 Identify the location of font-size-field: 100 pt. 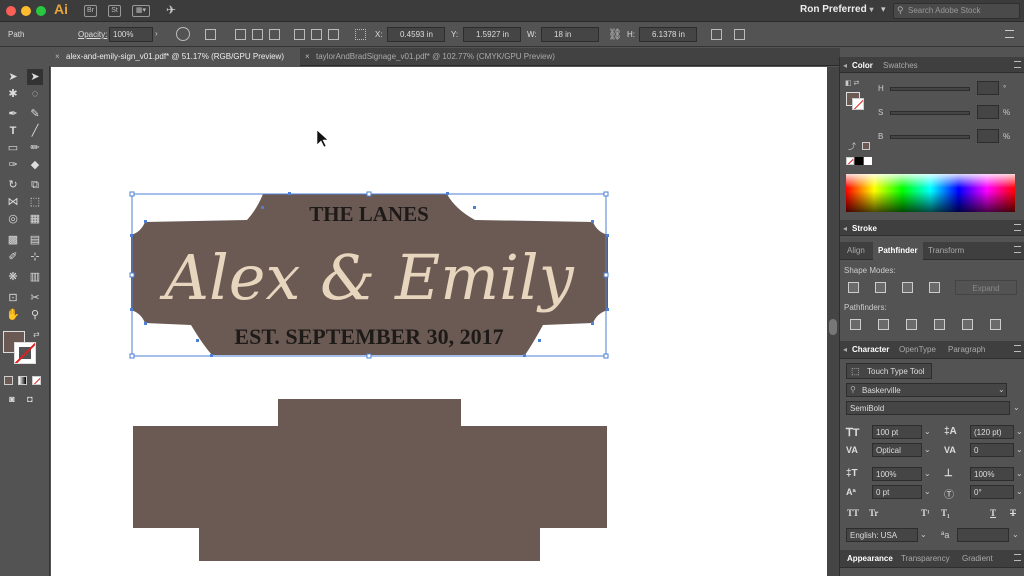
(897, 432).